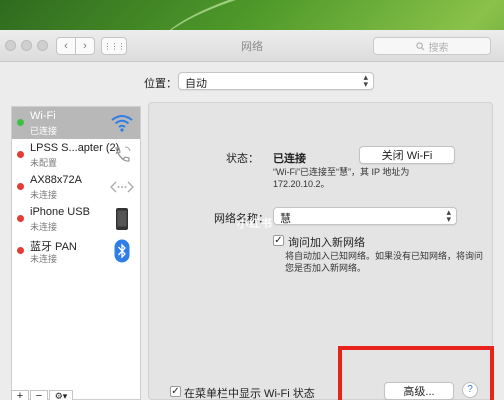  I want to click on service-name: AX88x72A, so click(56, 180).